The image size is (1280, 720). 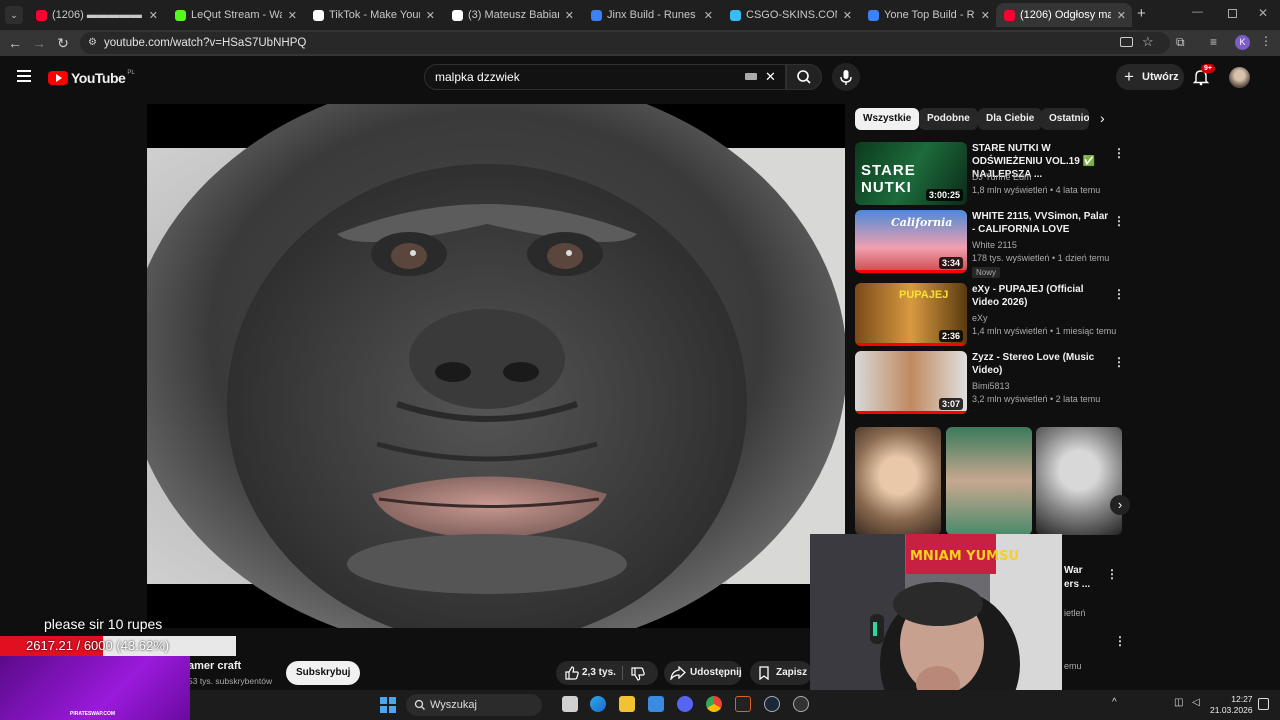 I want to click on thumbs-down-icon, so click(x=638, y=674).